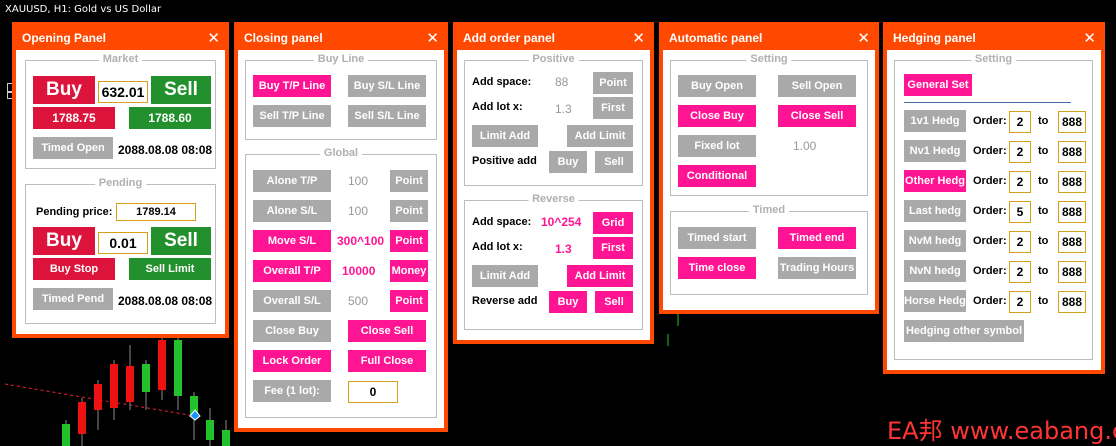  I want to click on positive-space-value: 88, so click(561, 82).